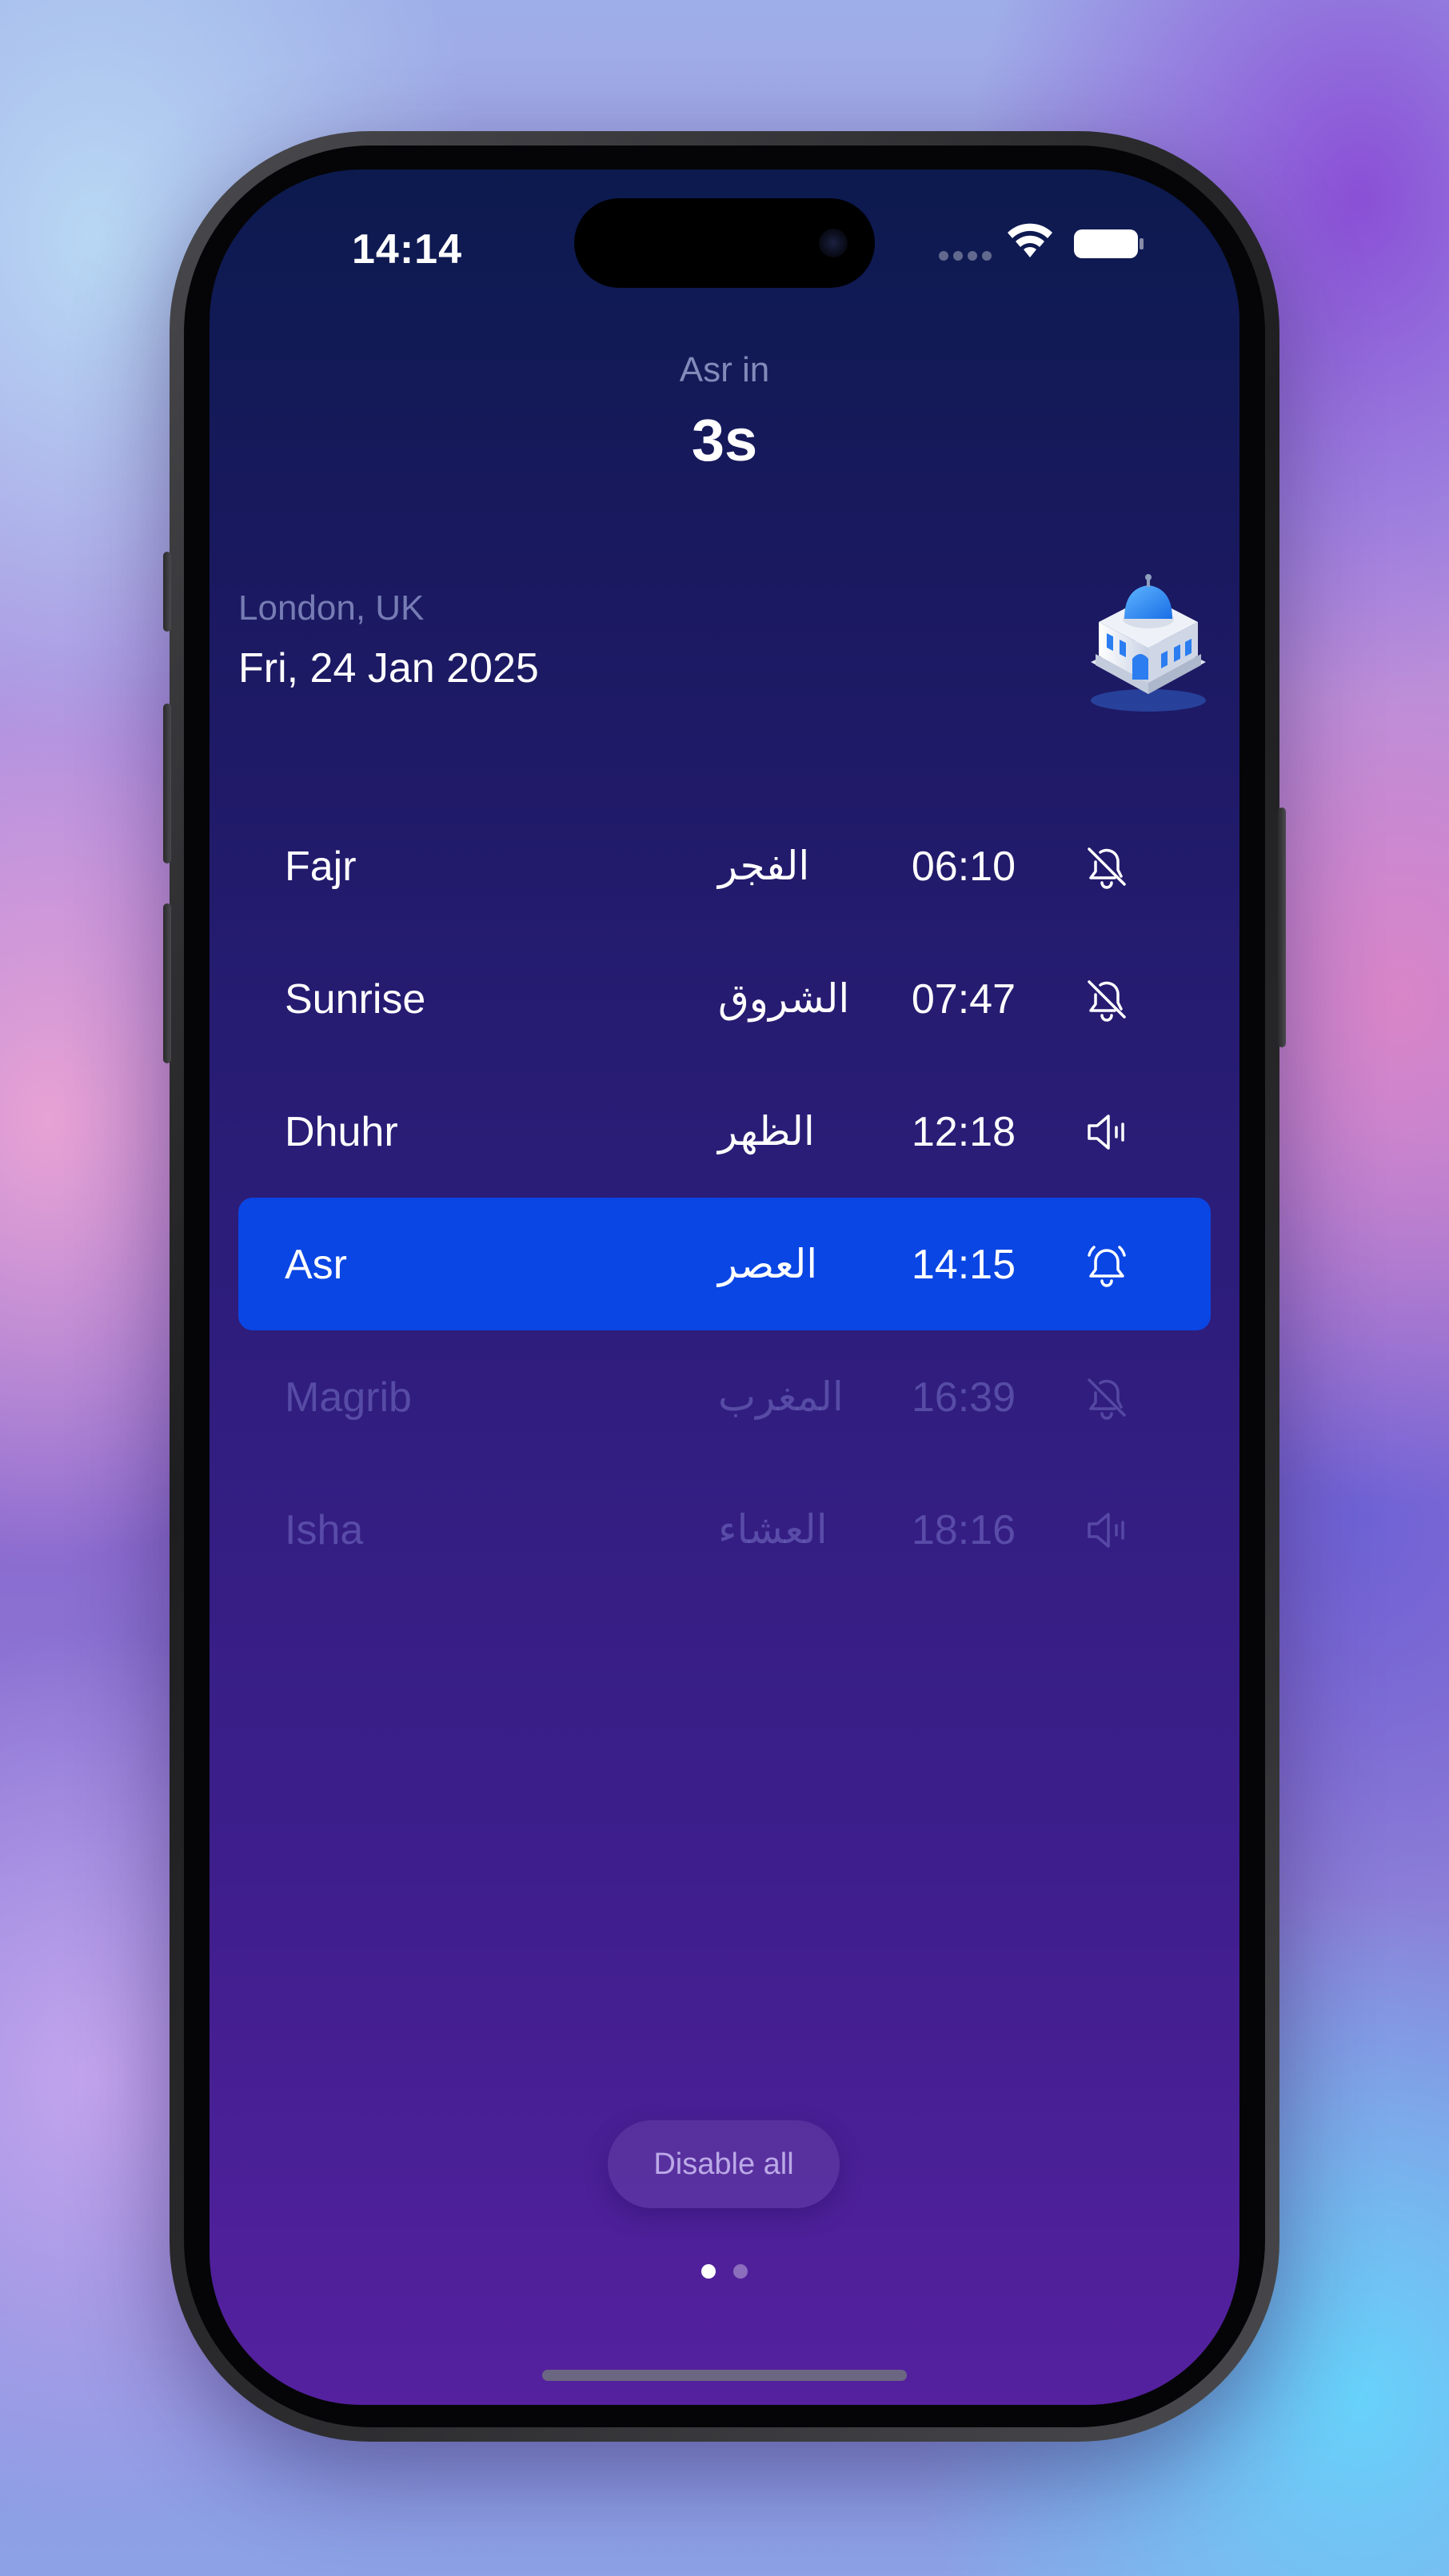 The height and width of the screenshot is (2576, 1449). I want to click on status-time: 14:14, so click(407, 250).